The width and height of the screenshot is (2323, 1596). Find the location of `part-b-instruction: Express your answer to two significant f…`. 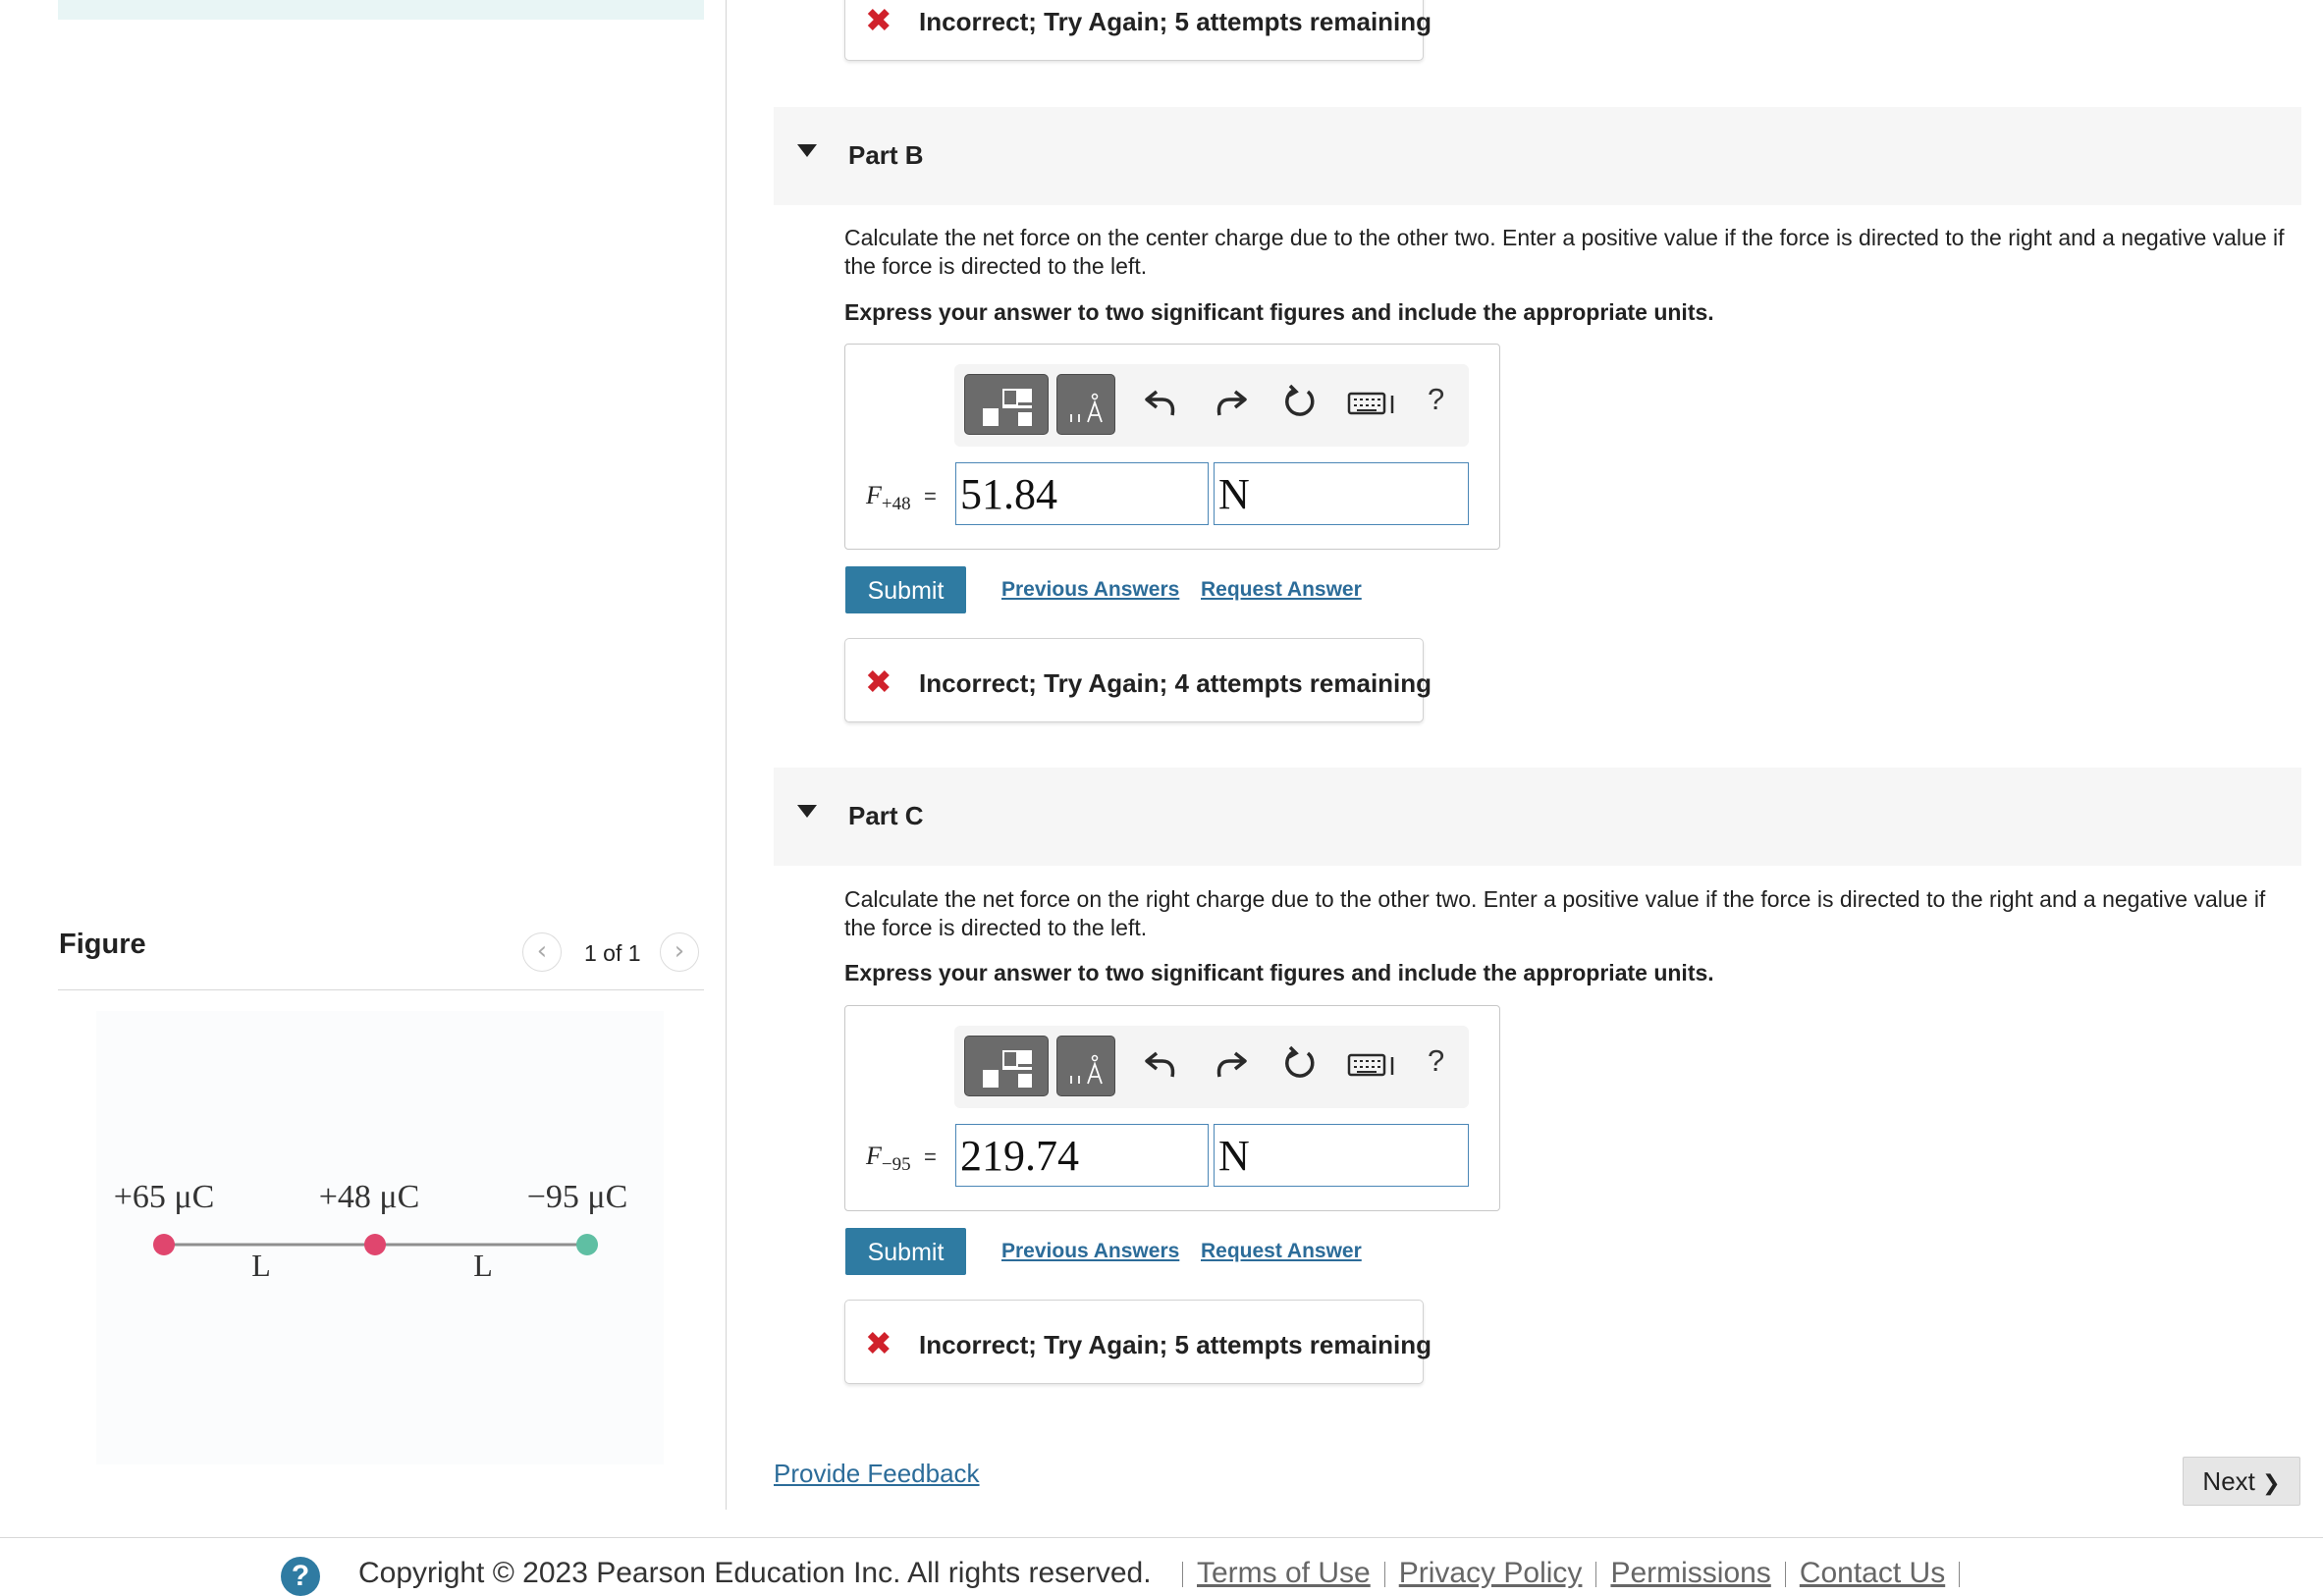

part-b-instruction: Express your answer to two significant f… is located at coordinates (1279, 312).